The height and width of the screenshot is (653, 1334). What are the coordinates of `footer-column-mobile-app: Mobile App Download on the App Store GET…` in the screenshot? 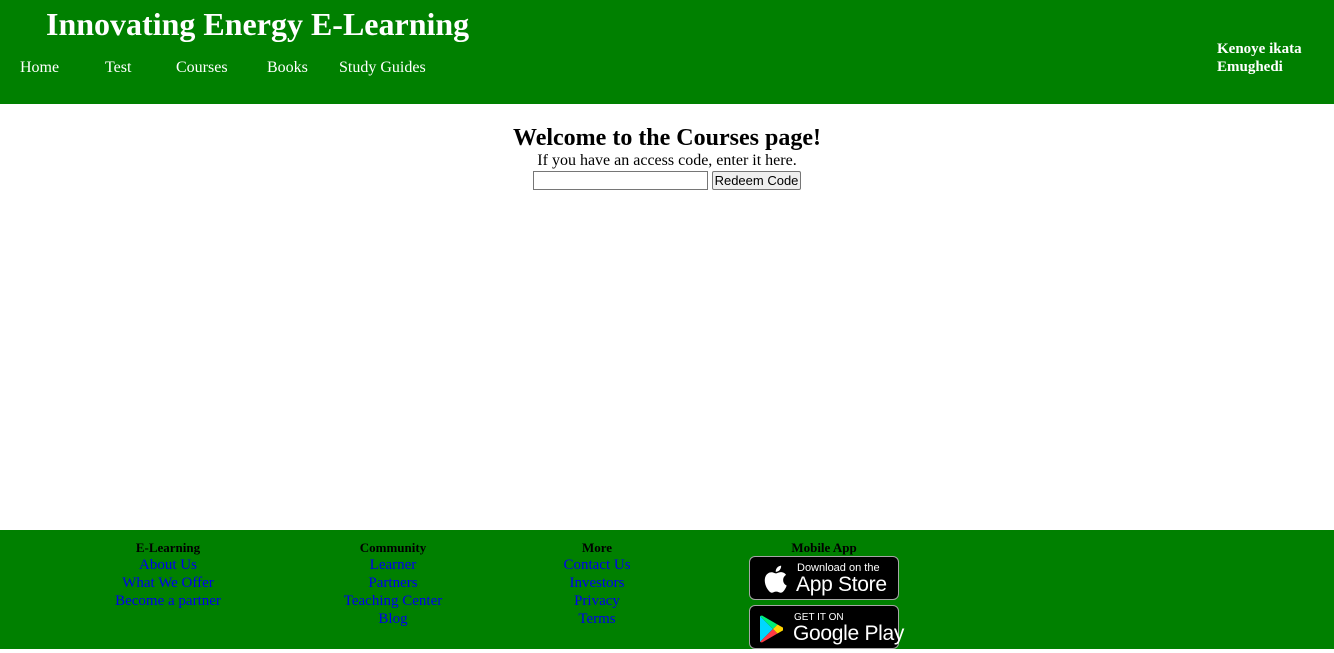 It's located at (826, 594).